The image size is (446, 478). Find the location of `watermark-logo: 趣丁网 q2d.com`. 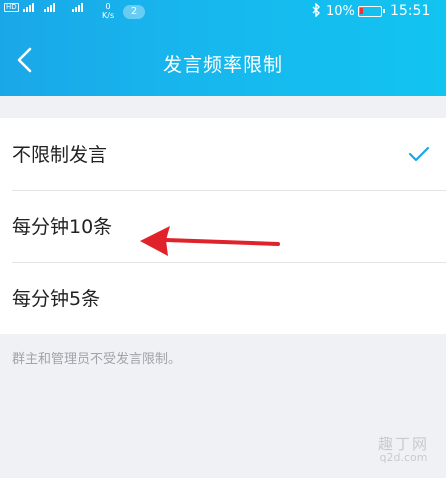

watermark-logo: 趣丁网 q2d.com is located at coordinates (404, 450).